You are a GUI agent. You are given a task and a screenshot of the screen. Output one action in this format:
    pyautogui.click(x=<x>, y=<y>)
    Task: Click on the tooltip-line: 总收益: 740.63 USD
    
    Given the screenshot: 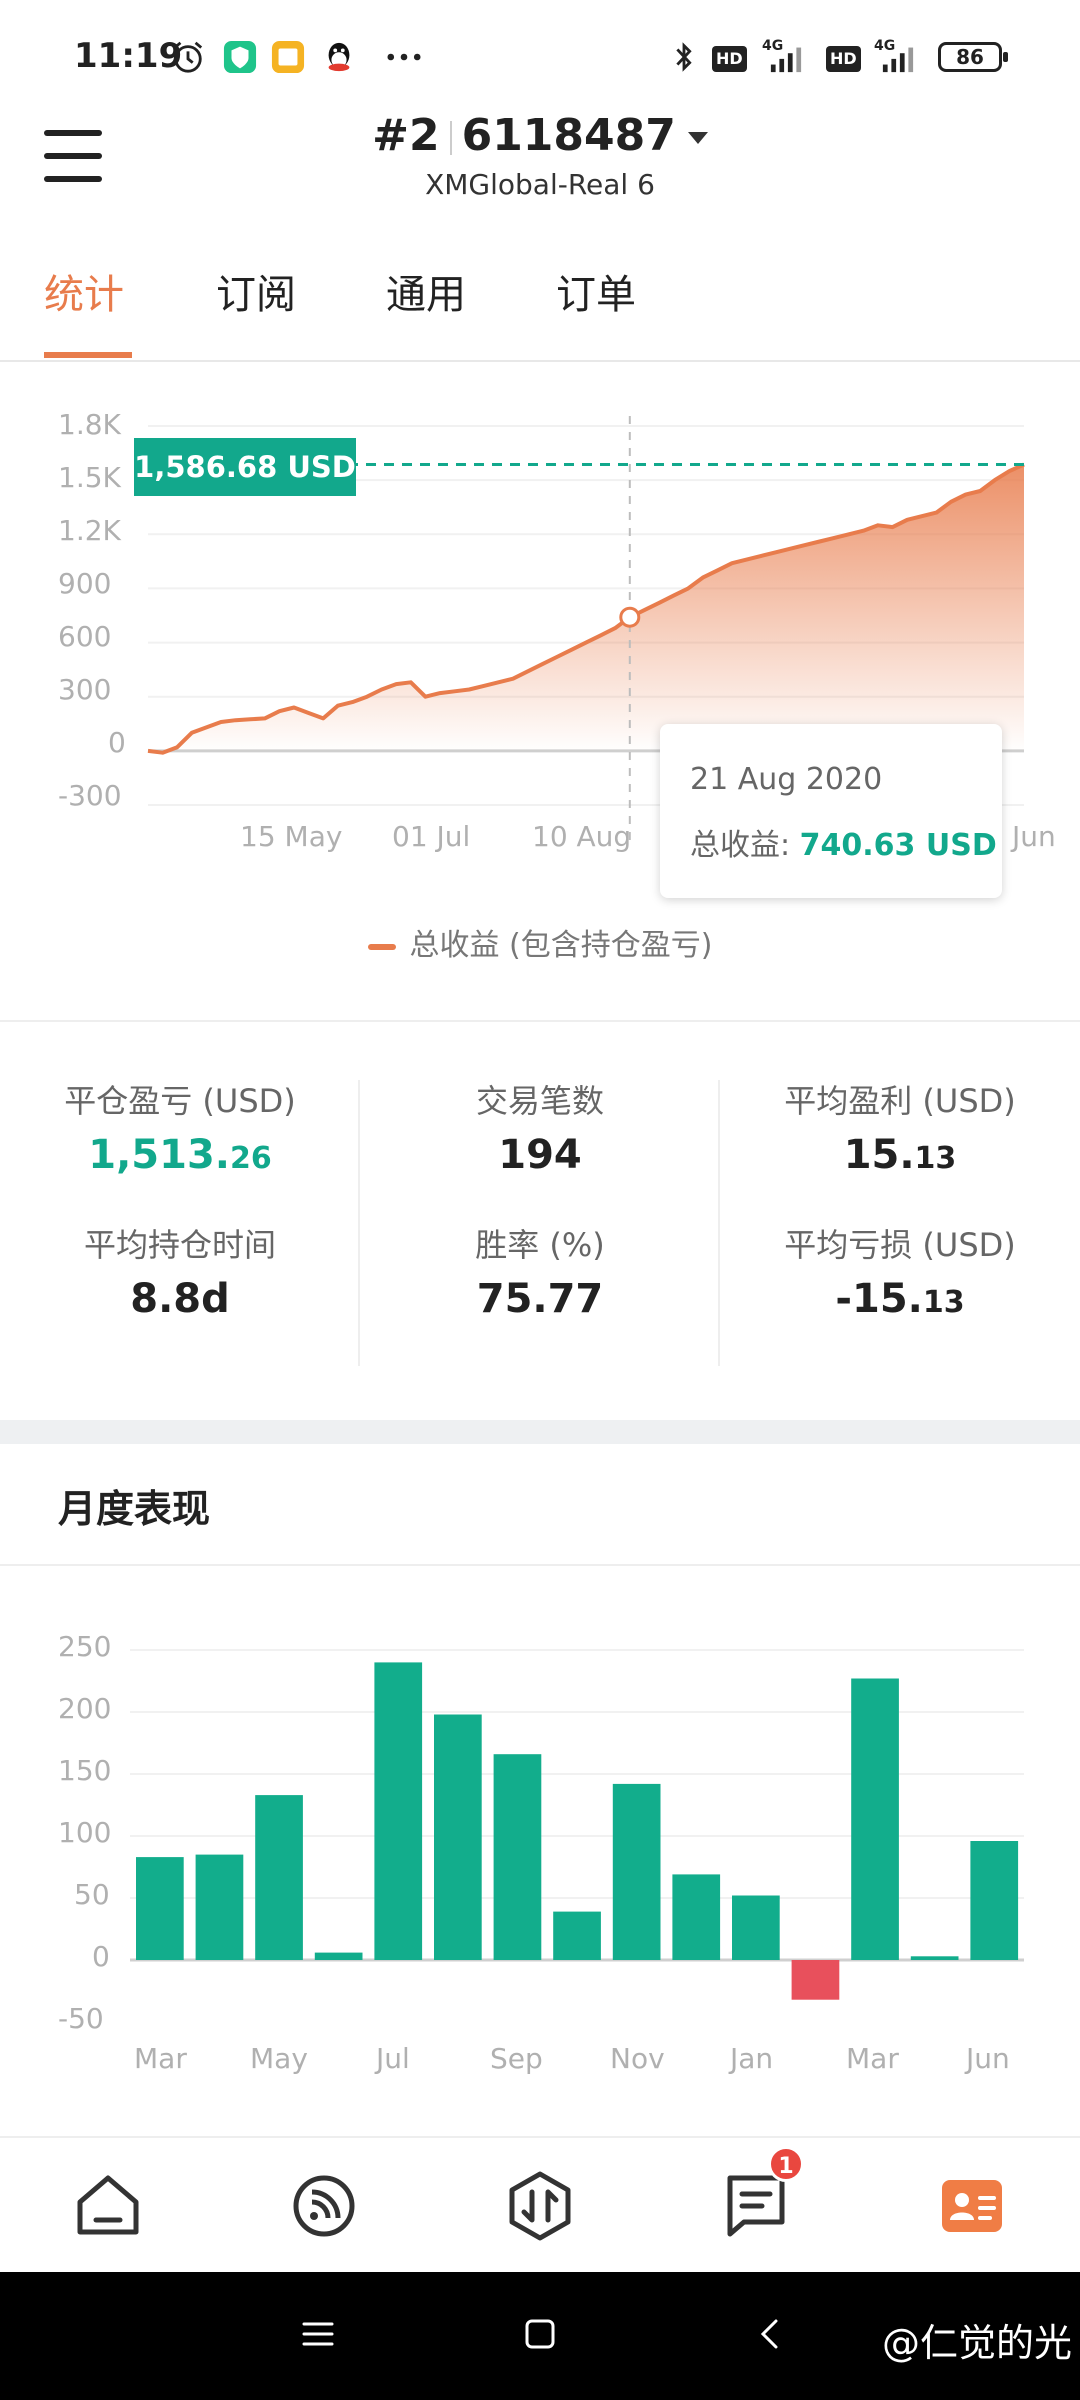 What is the action you would take?
    pyautogui.click(x=843, y=842)
    